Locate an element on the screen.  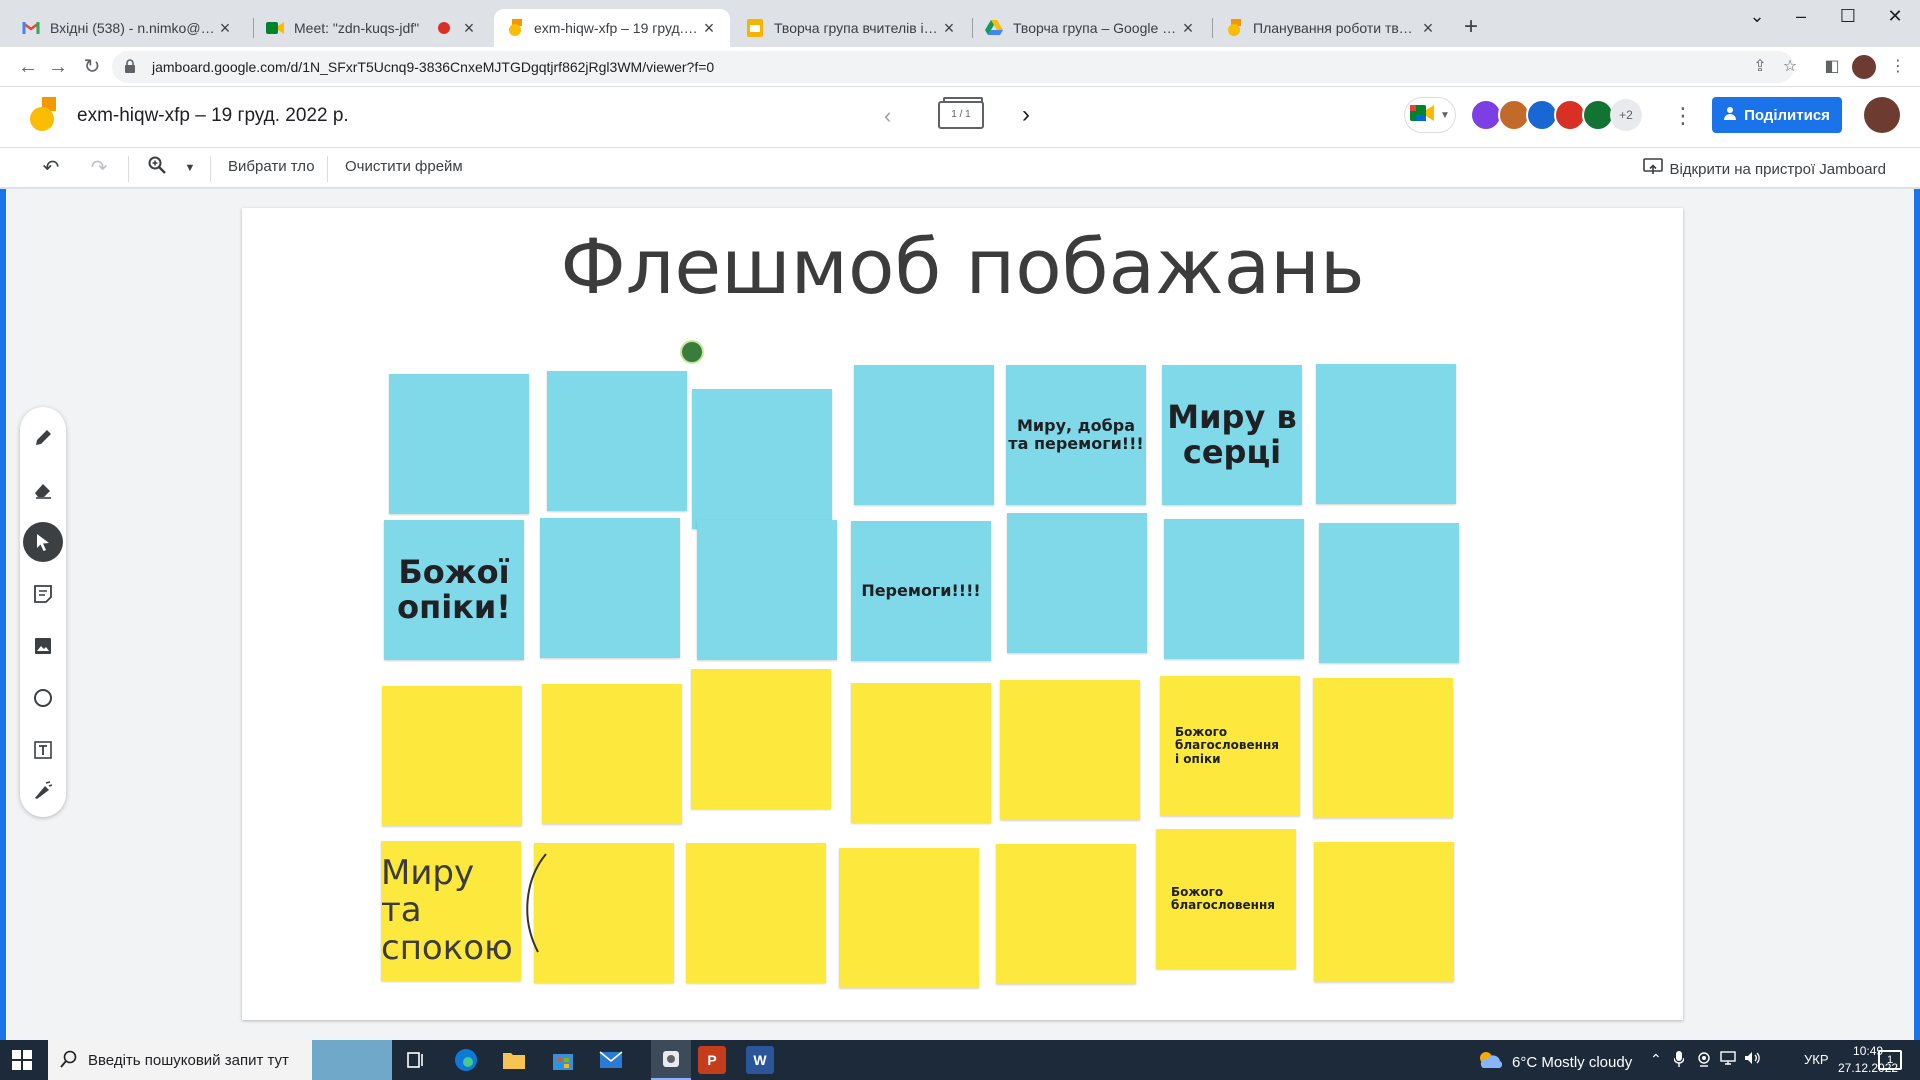
tab-slides: Творча група вчителів інформа × is located at coordinates (852, 28).